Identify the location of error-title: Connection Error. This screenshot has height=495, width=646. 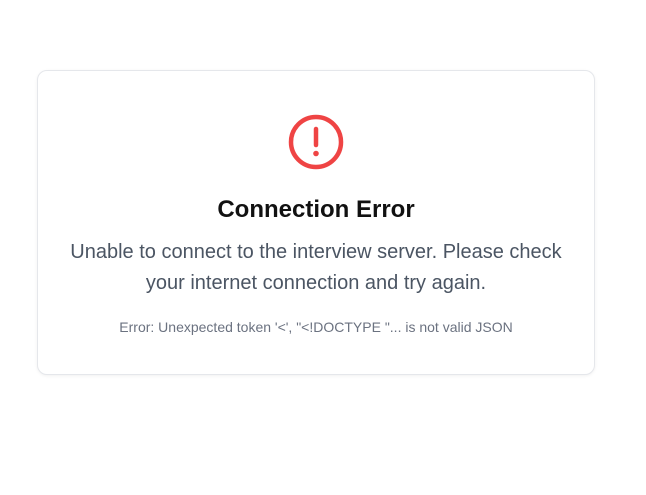
(316, 209).